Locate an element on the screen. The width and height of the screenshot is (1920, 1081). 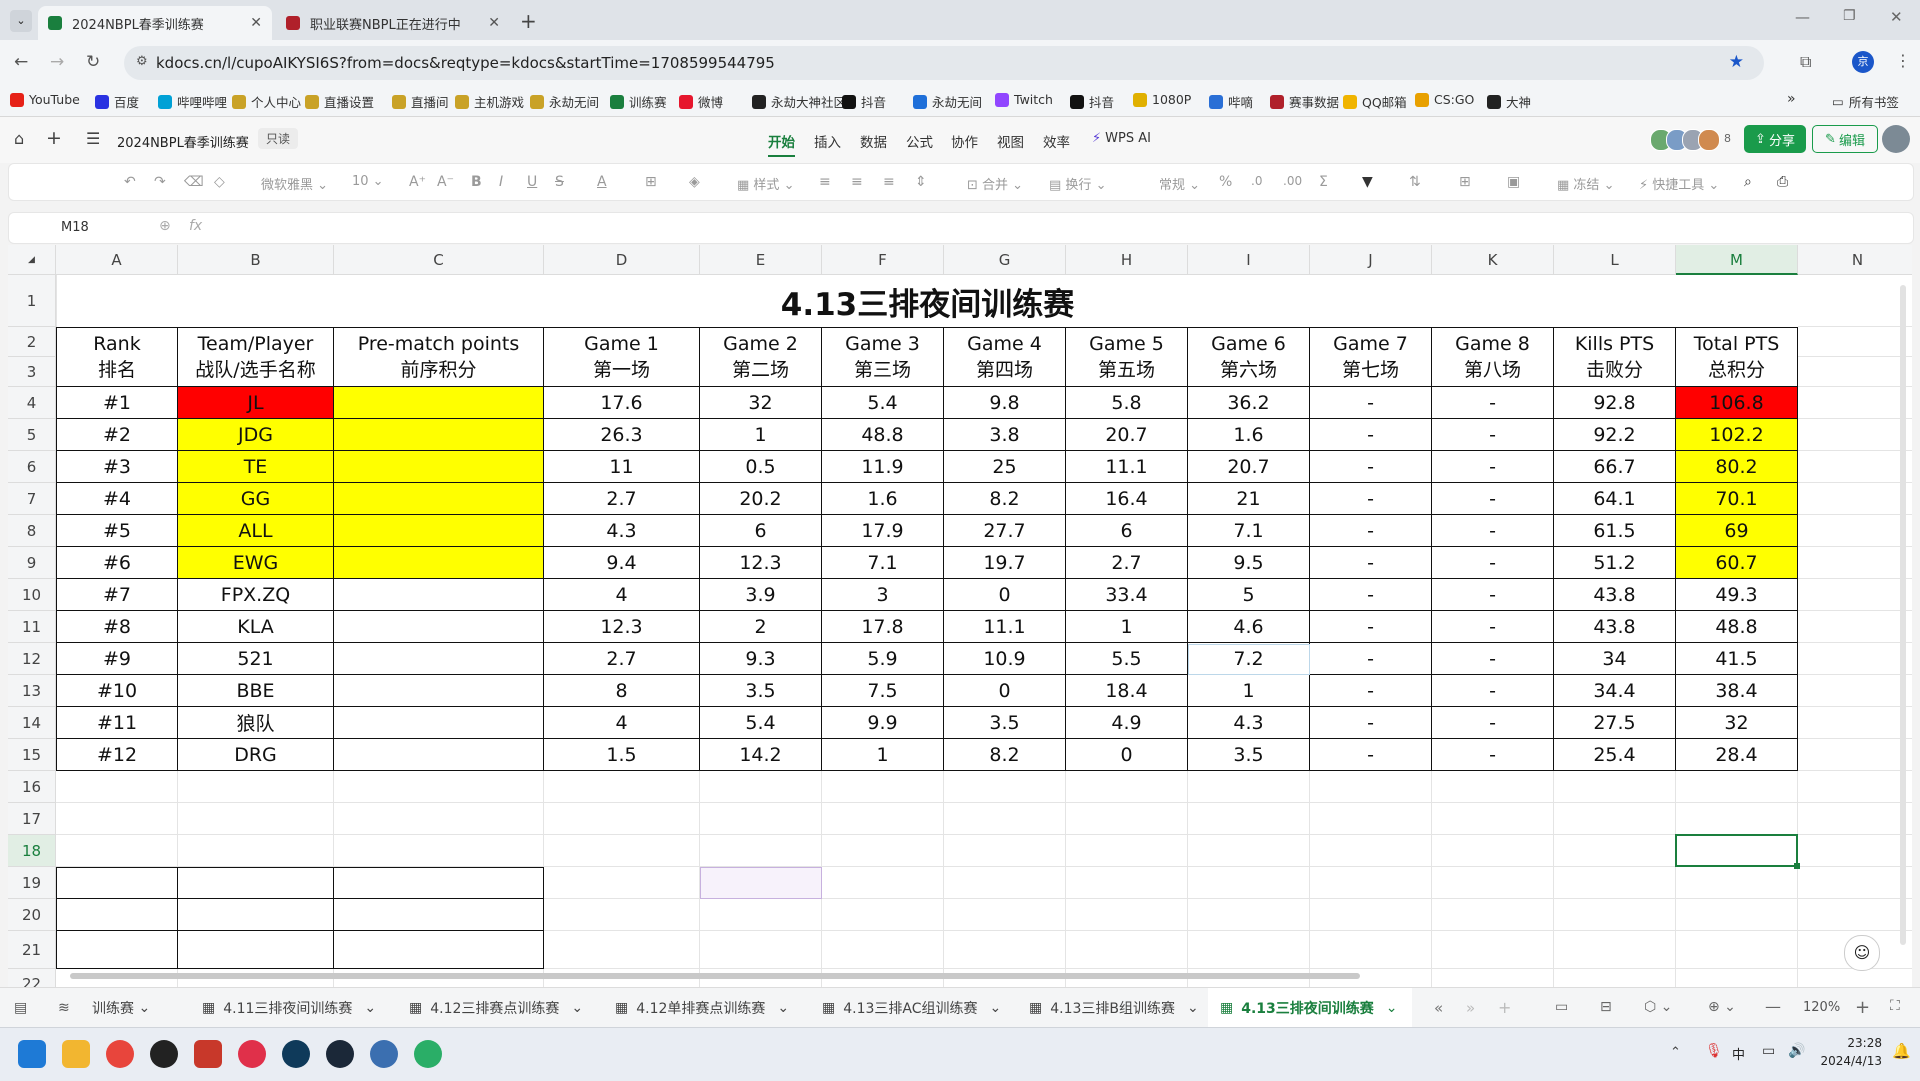
netease-music-icon is located at coordinates (252, 1054).